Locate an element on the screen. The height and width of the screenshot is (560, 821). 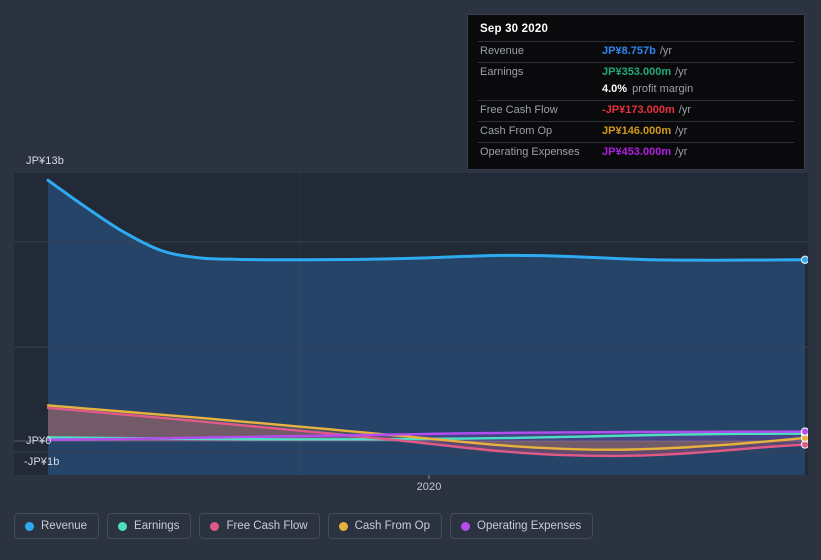
y-axis-label-zero: JP¥0 is located at coordinates (39, 441).